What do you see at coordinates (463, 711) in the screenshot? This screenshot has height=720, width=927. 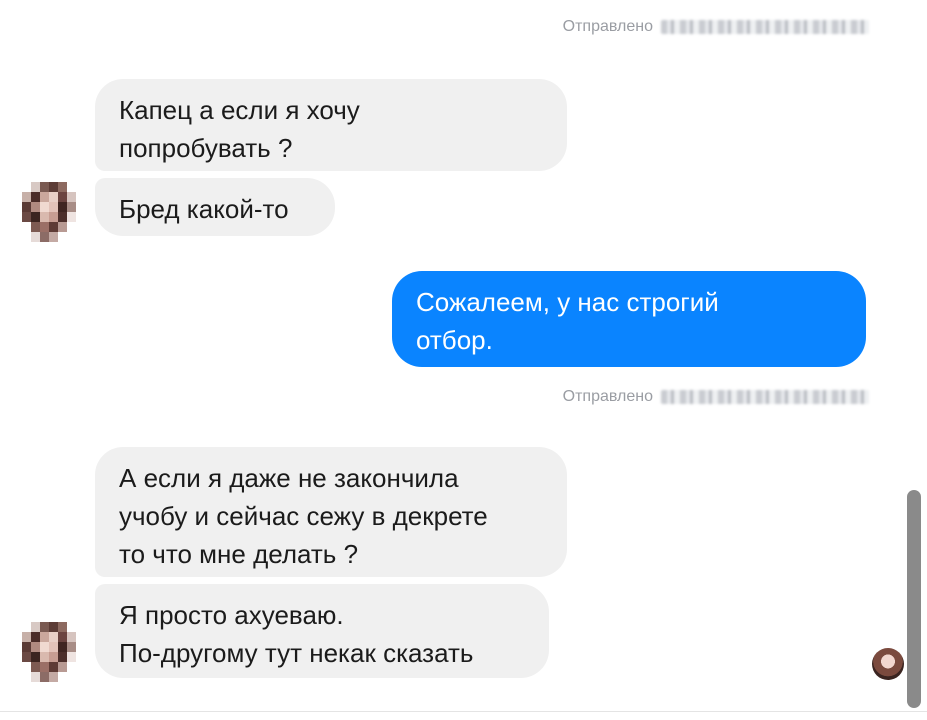 I see `divider` at bounding box center [463, 711].